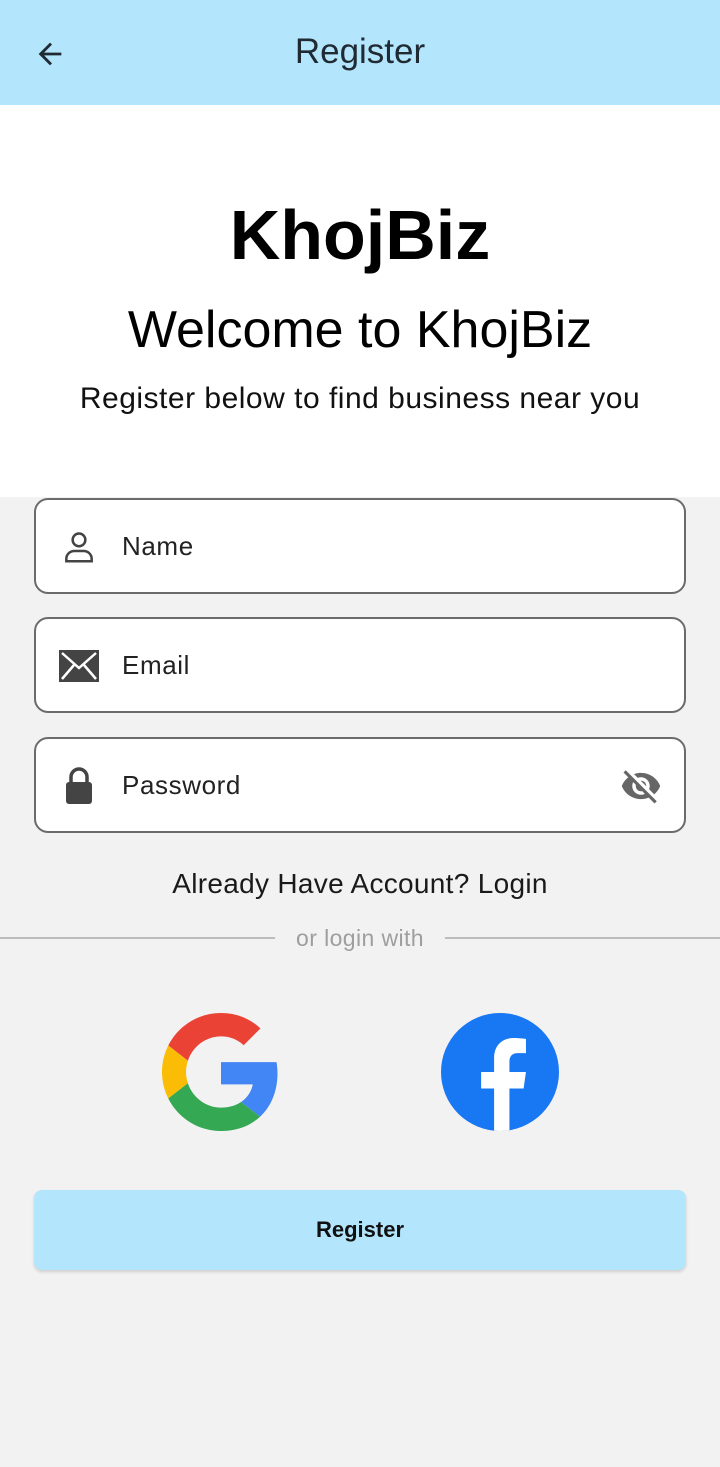  Describe the element at coordinates (79, 786) in the screenshot. I see `lock-icon` at that location.